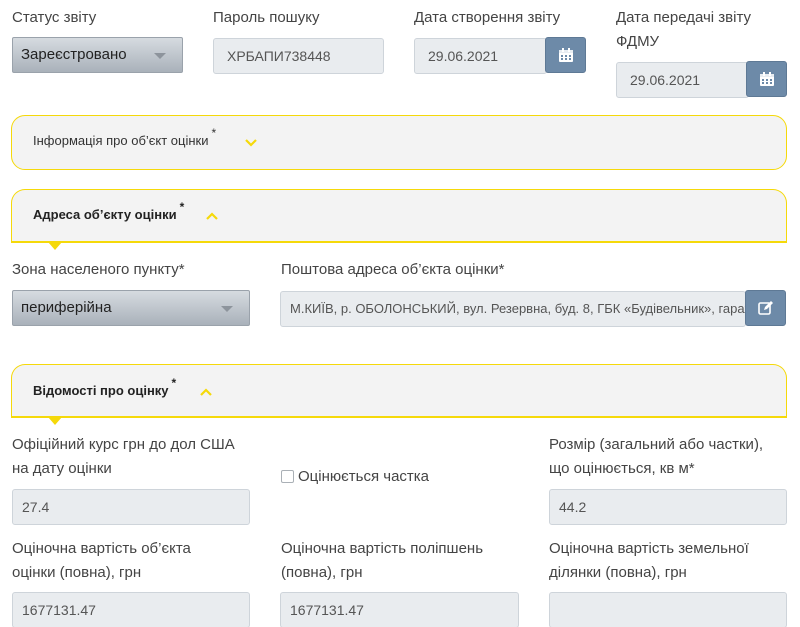 Image resolution: width=800 pixels, height=627 pixels. I want to click on object-info-title-text: Інформація про об’єкт оцінки, so click(121, 140).